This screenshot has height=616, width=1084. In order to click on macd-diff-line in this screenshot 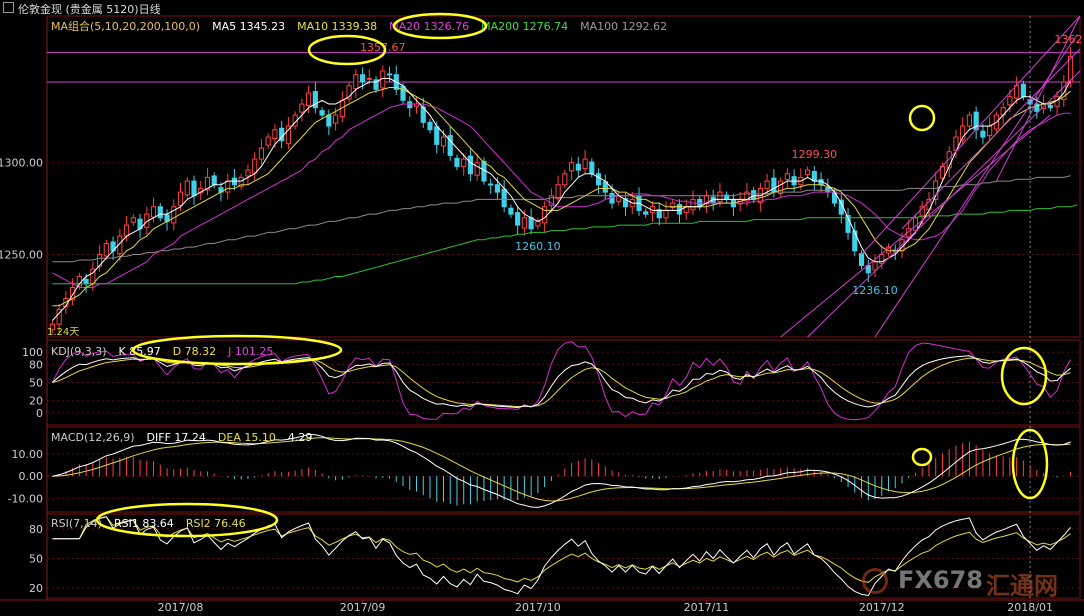, I will do `click(561, 470)`.